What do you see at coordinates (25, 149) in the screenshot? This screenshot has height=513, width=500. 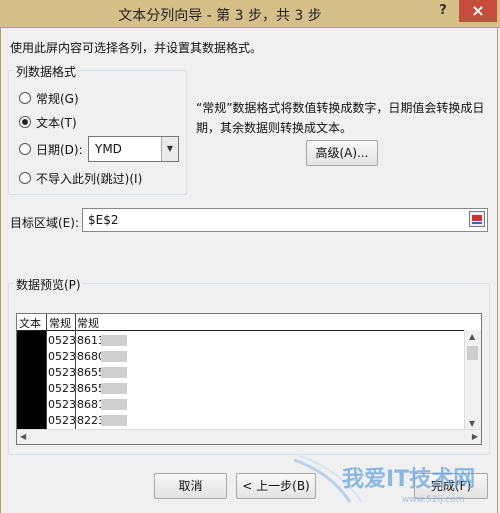 I see `radio-date` at bounding box center [25, 149].